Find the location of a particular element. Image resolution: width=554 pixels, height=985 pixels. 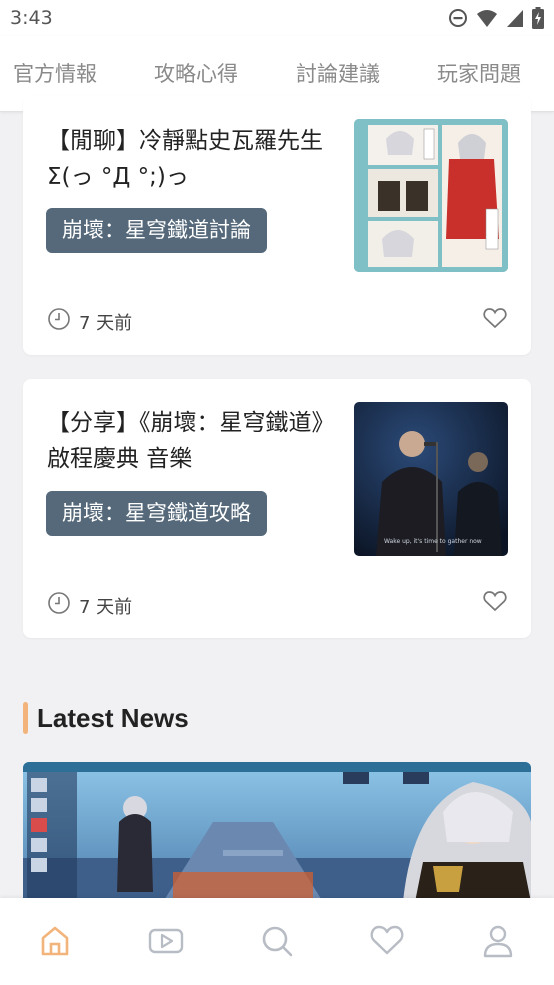

home-icon is located at coordinates (55, 943).